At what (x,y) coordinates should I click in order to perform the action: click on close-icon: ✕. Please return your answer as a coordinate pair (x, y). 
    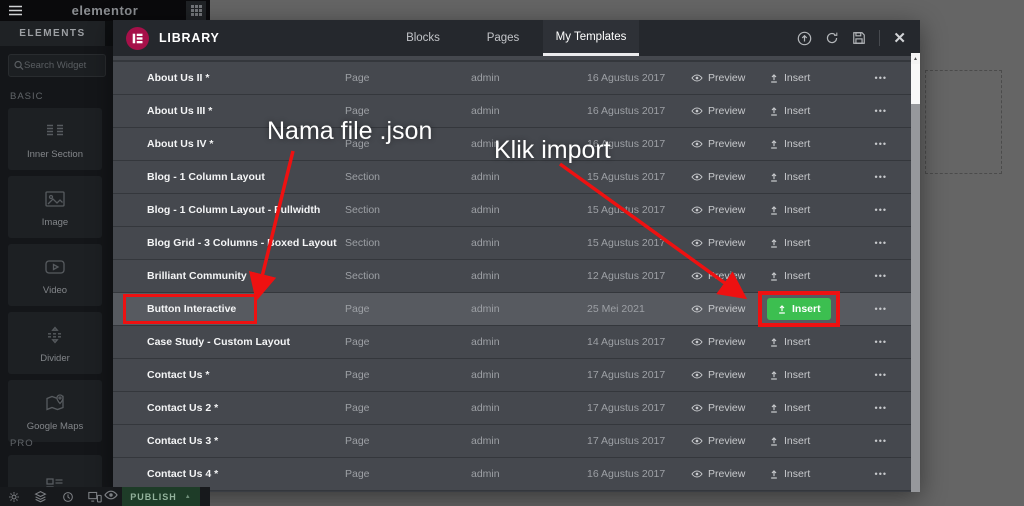
    Looking at the image, I should click on (899, 38).